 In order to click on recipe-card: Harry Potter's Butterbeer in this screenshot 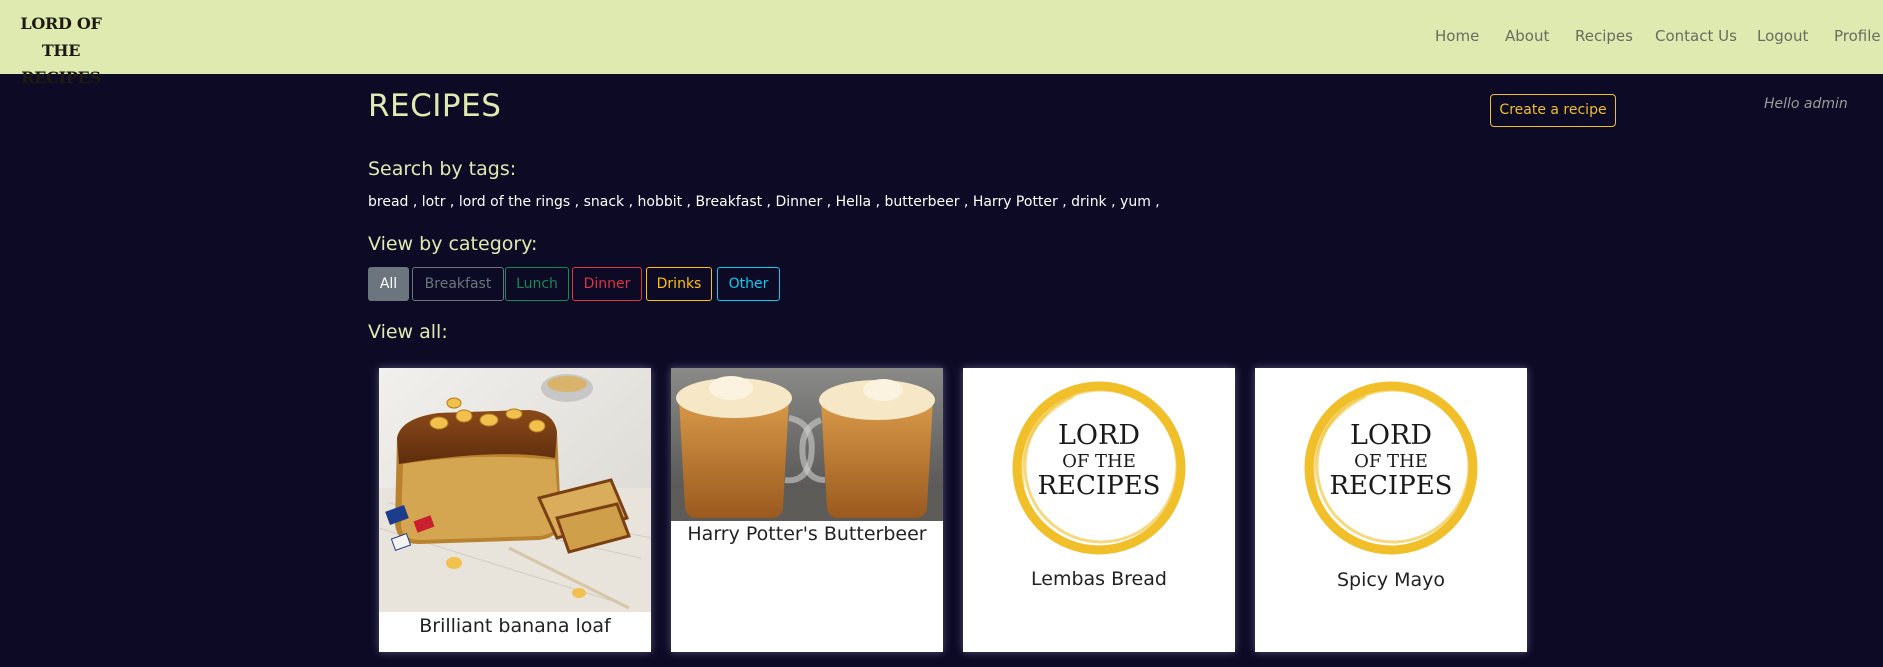, I will do `click(807, 510)`.